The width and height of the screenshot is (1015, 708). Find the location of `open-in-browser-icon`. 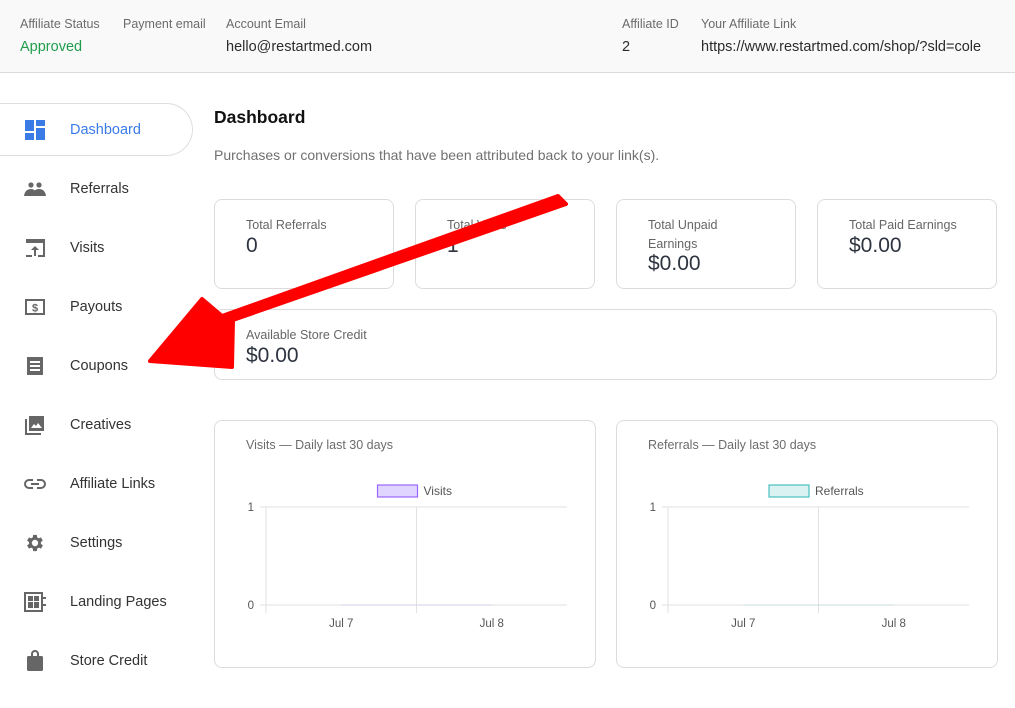

open-in-browser-icon is located at coordinates (35, 248).